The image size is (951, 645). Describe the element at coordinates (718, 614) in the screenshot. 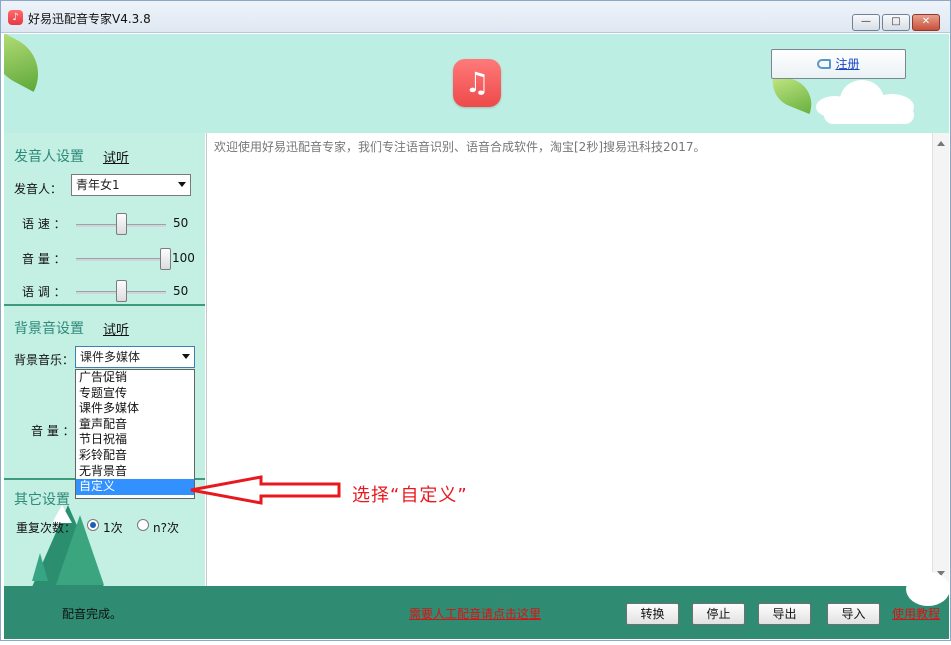

I see `stop-button: 停止` at that location.